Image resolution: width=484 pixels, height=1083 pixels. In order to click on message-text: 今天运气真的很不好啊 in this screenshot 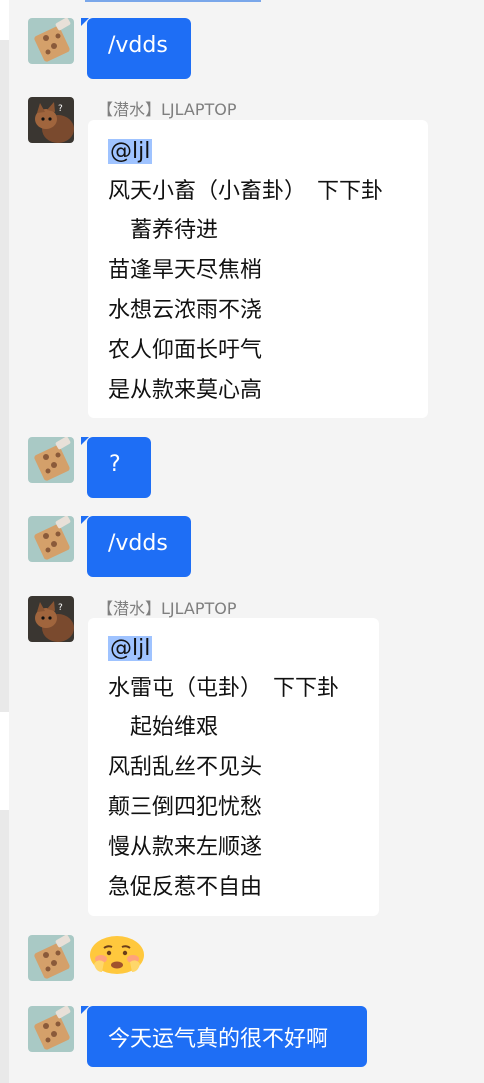, I will do `click(218, 1039)`.